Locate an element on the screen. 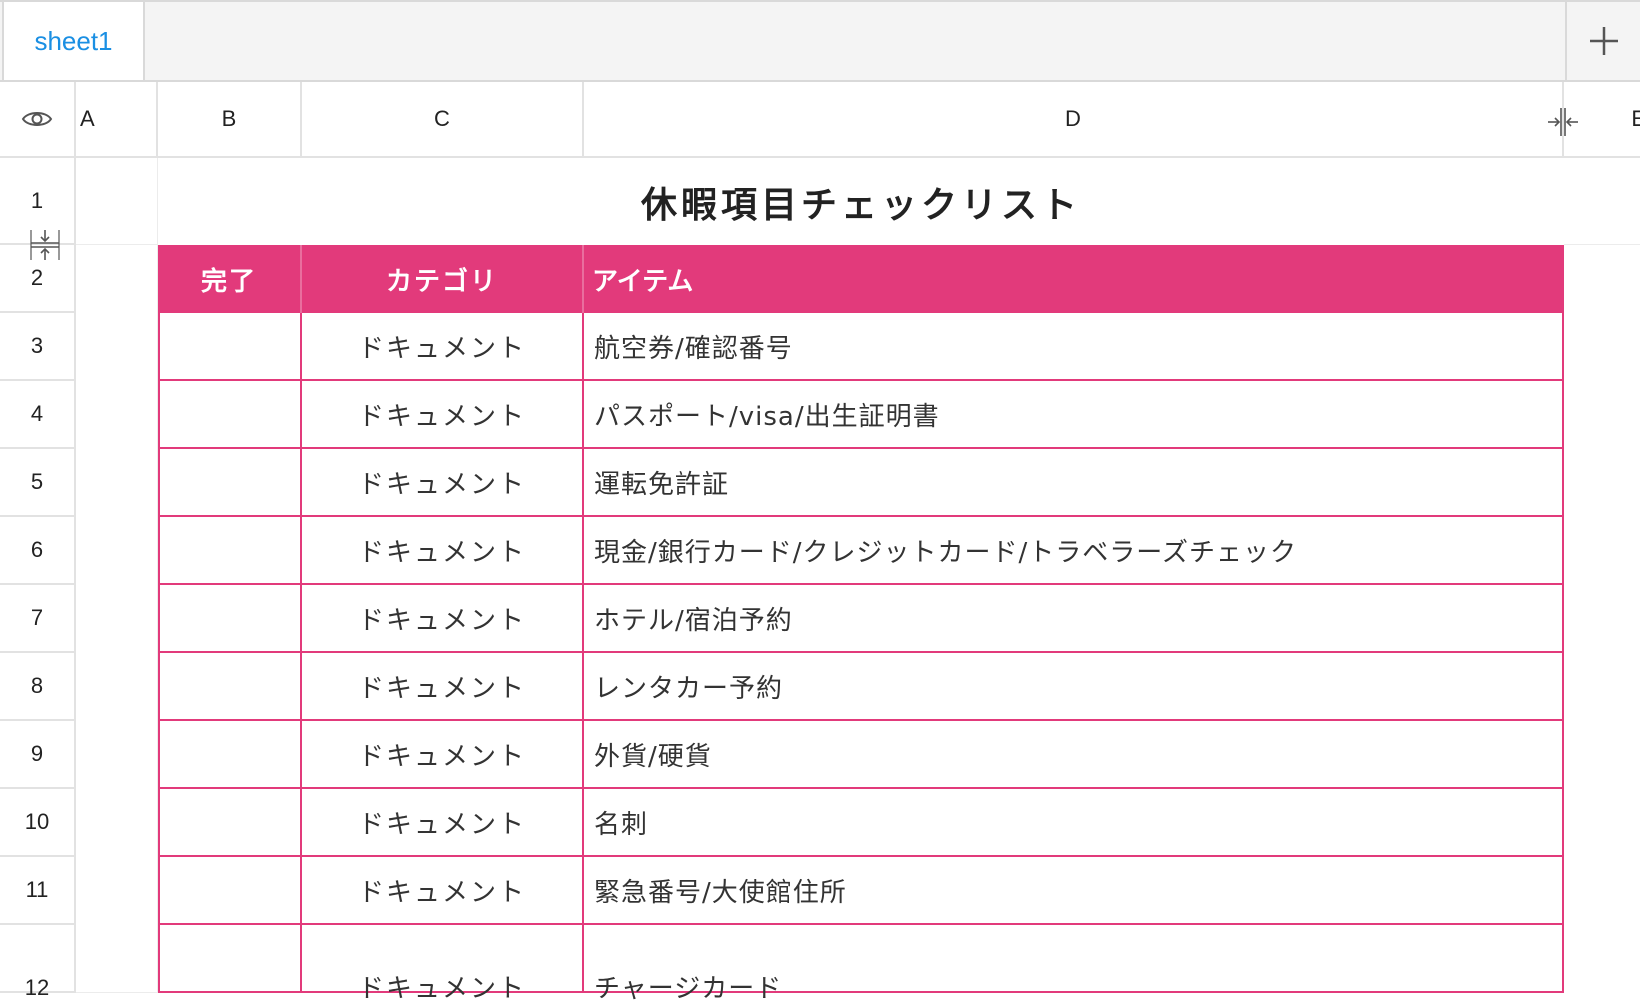  column-header-b: B is located at coordinates (230, 120).